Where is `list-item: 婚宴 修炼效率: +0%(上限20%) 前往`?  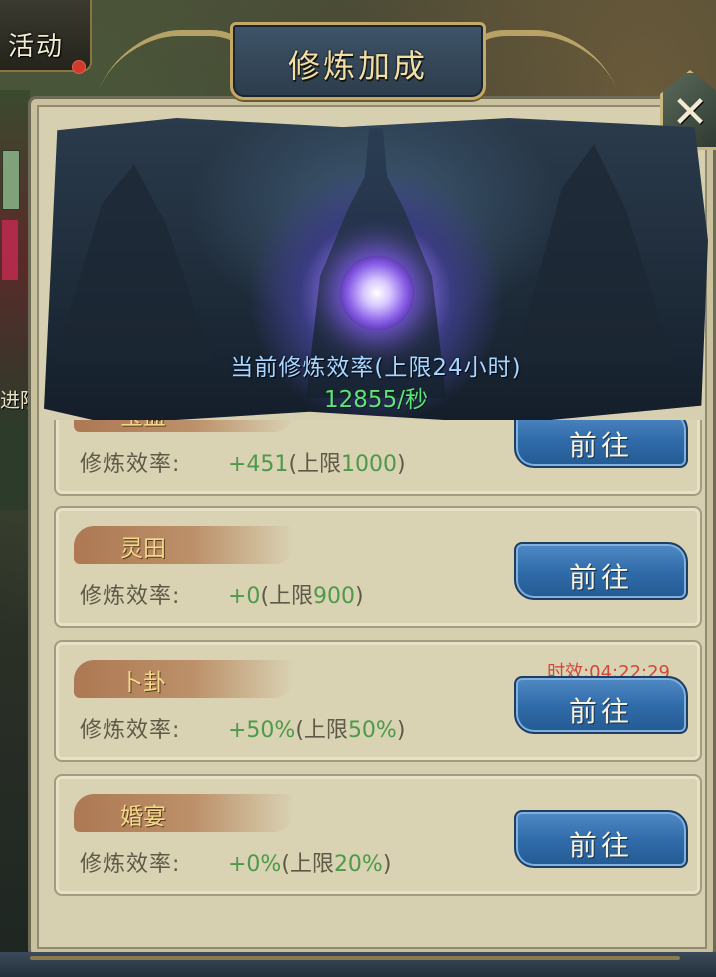 list-item: 婚宴 修炼效率: +0%(上限20%) 前往 is located at coordinates (378, 835).